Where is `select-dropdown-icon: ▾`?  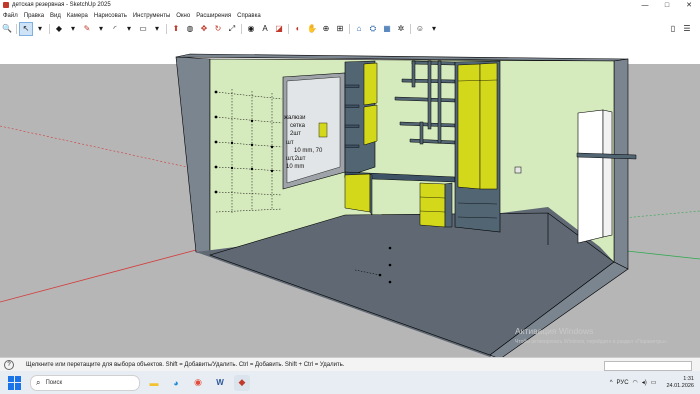 select-dropdown-icon: ▾ is located at coordinates (40, 29).